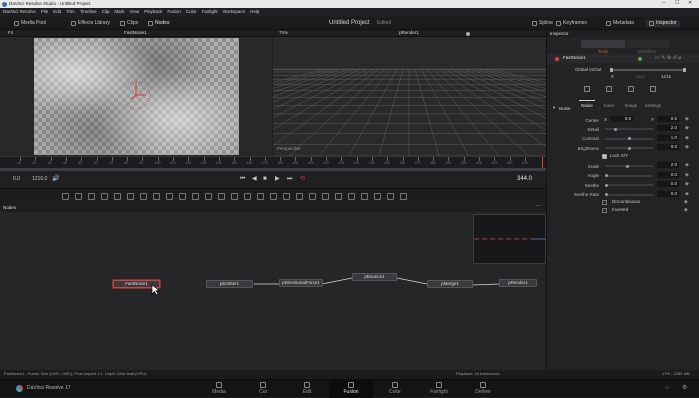 The width and height of the screenshot is (699, 398). Describe the element at coordinates (518, 283) in the screenshot. I see `node-prender: pRender1` at that location.